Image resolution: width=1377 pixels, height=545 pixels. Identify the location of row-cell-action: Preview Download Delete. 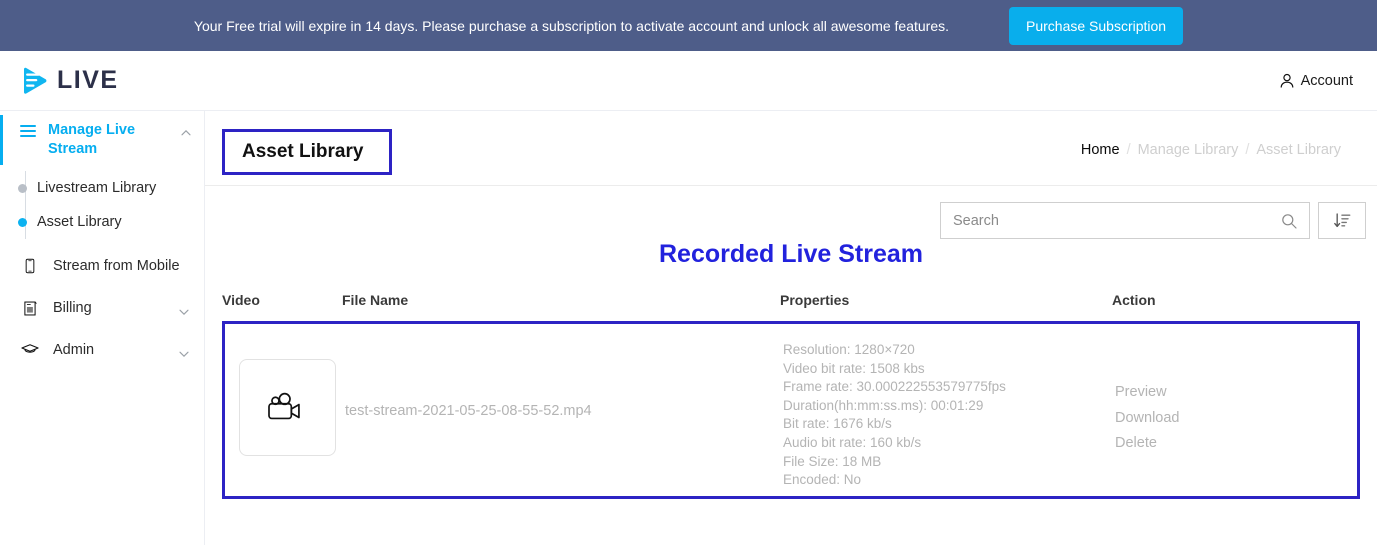
(1190, 395).